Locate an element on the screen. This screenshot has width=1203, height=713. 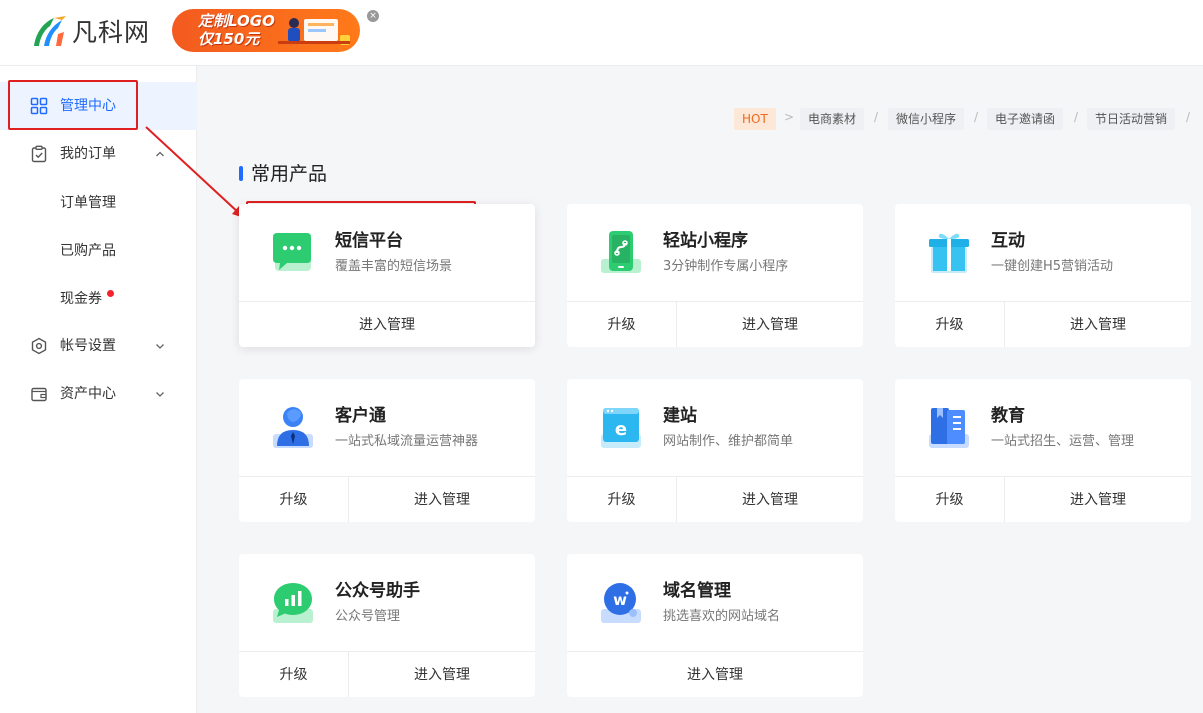
promo-banner: 定制LOGO 仅150元 is located at coordinates (266, 30).